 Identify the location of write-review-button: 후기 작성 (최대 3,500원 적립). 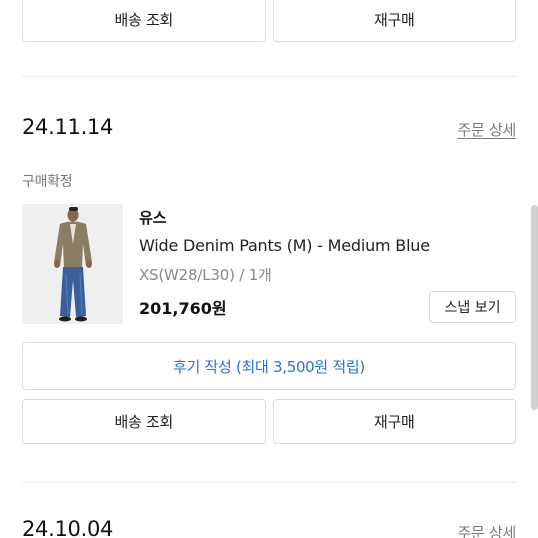
(269, 366).